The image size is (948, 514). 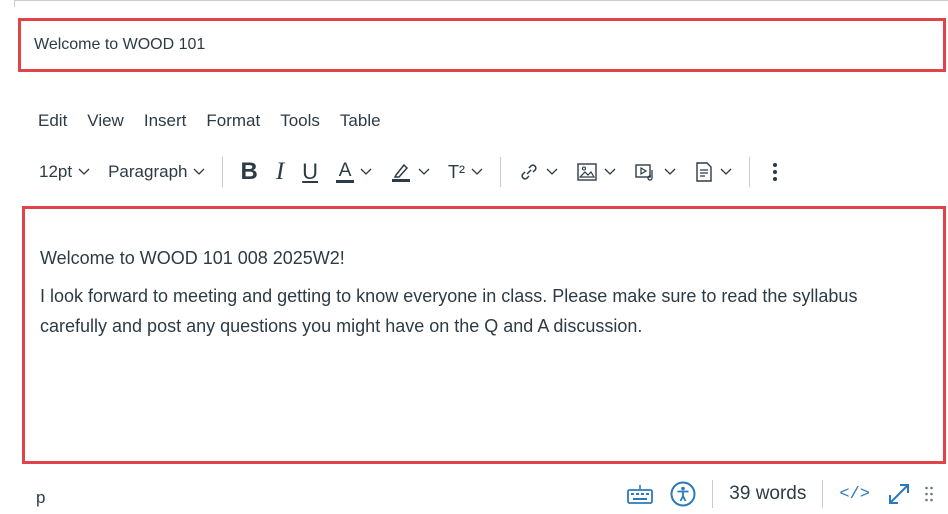 I want to click on html-editor-toggle: </>, so click(x=854, y=494).